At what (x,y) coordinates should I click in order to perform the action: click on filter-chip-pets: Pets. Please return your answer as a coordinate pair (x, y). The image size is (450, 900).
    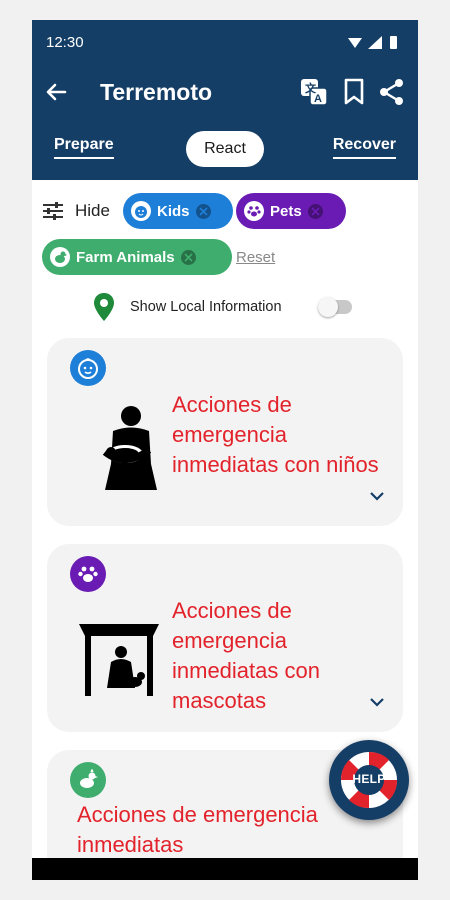
    Looking at the image, I should click on (291, 211).